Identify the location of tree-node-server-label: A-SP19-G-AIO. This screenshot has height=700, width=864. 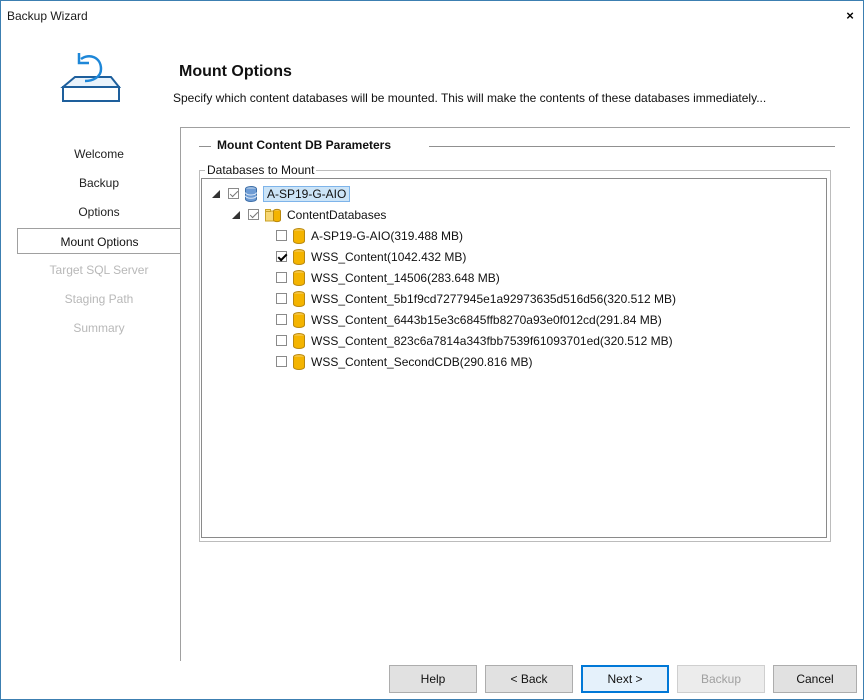
(307, 193).